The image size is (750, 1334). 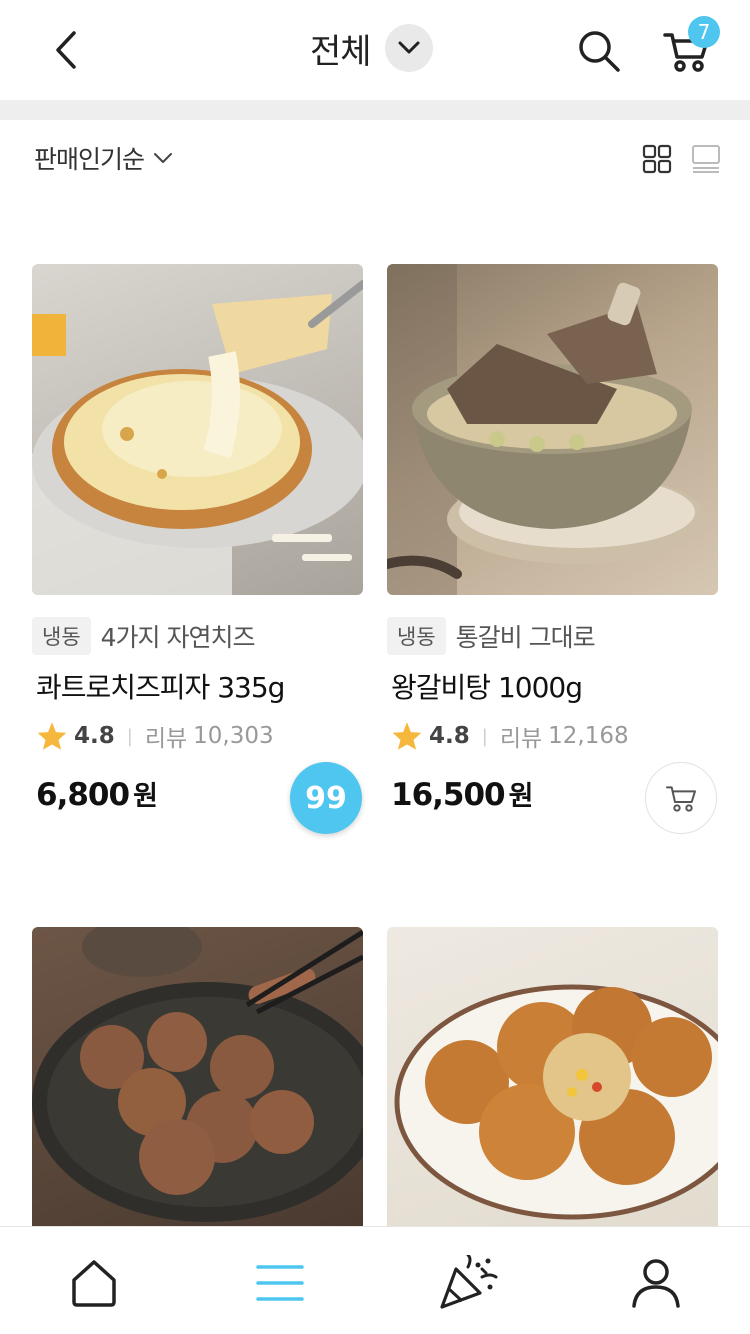 I want to click on price-row: 16,500 원, so click(x=462, y=793).